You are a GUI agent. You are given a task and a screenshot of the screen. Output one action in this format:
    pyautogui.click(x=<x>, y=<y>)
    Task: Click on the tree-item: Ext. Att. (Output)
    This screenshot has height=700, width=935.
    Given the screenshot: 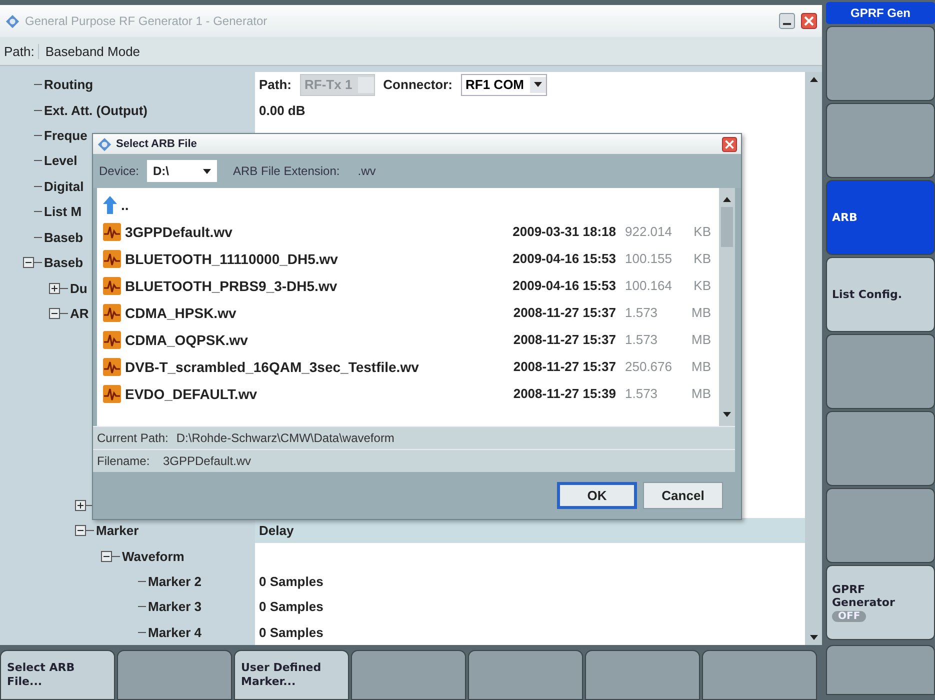 What is the action you would take?
    pyautogui.click(x=96, y=110)
    